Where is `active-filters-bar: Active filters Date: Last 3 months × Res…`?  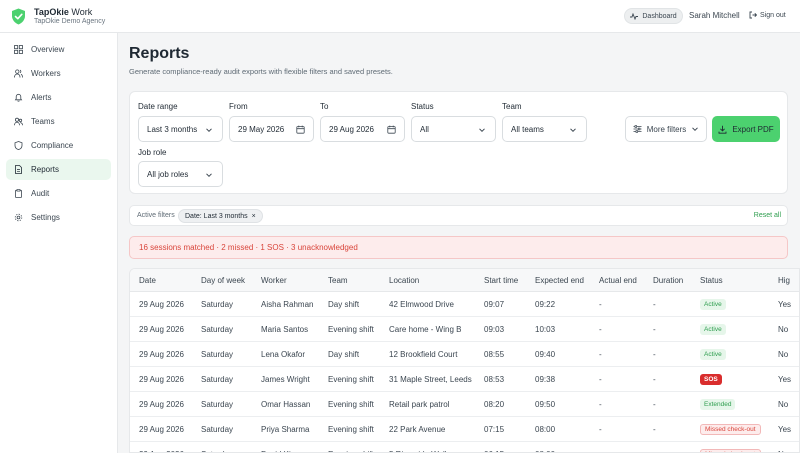 active-filters-bar: Active filters Date: Last 3 months × Res… is located at coordinates (458, 215).